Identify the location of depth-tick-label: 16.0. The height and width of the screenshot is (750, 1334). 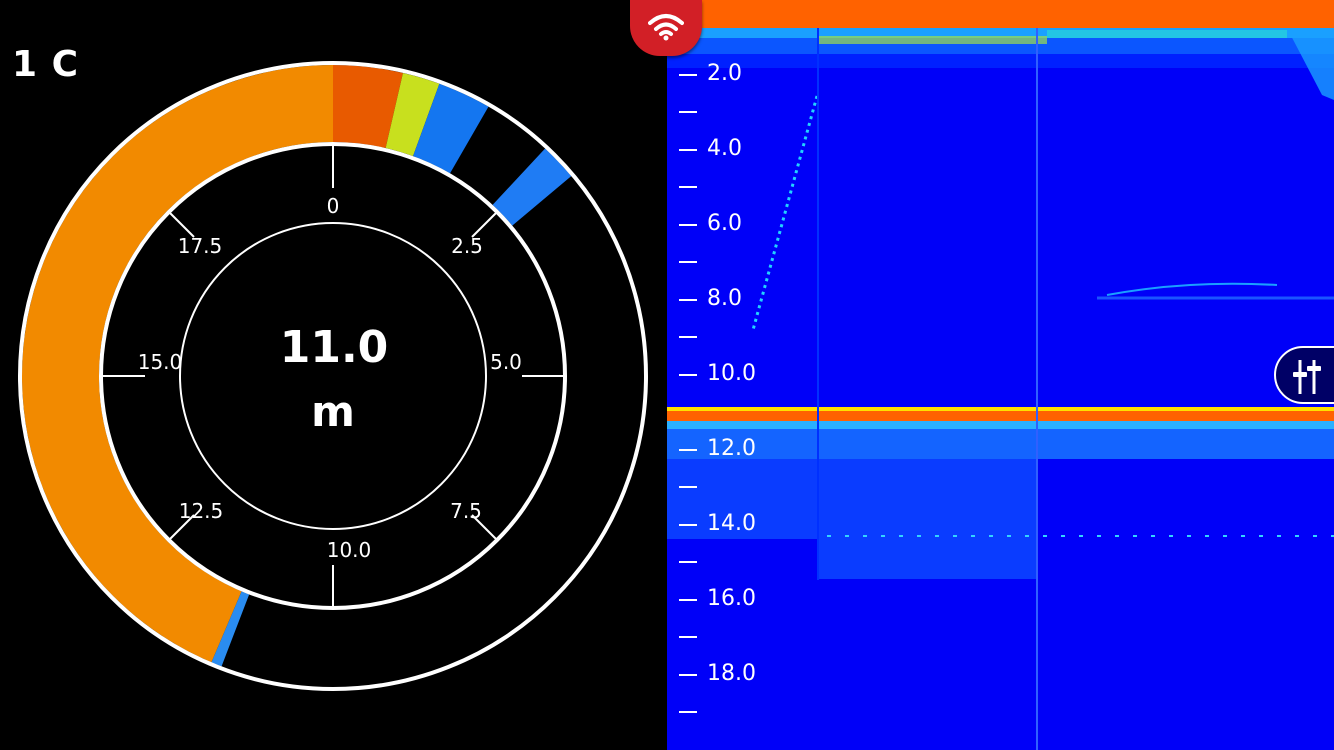
(731, 598).